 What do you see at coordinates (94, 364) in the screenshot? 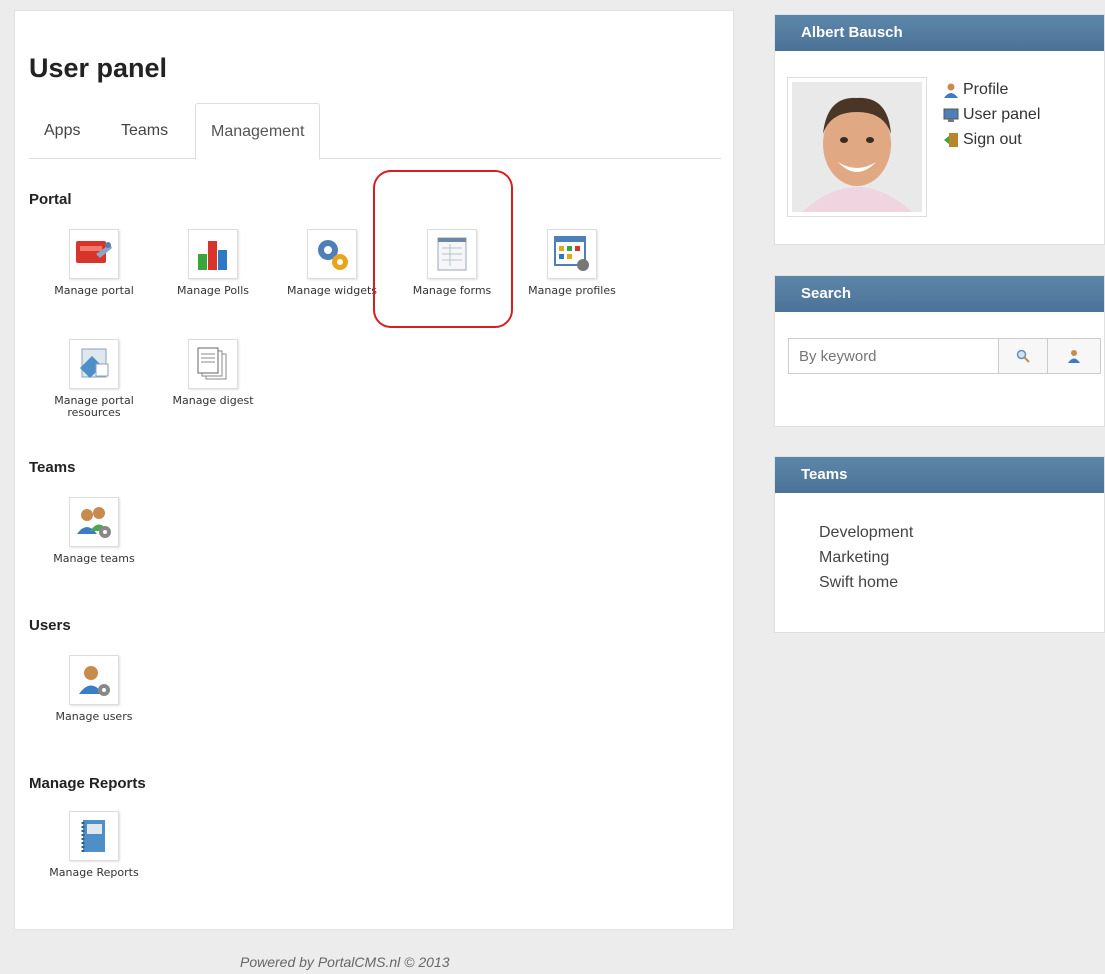
I see `resources-icon` at bounding box center [94, 364].